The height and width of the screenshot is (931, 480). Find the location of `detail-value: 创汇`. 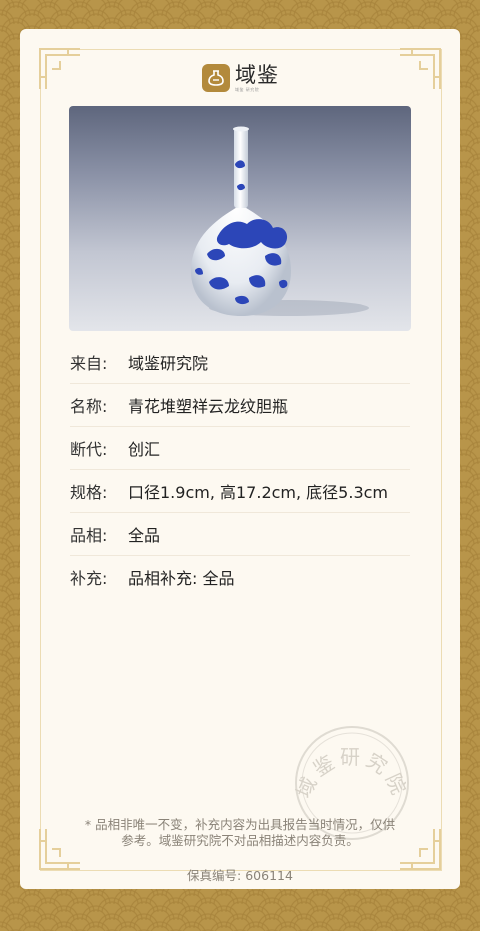

detail-value: 创汇 is located at coordinates (144, 449).